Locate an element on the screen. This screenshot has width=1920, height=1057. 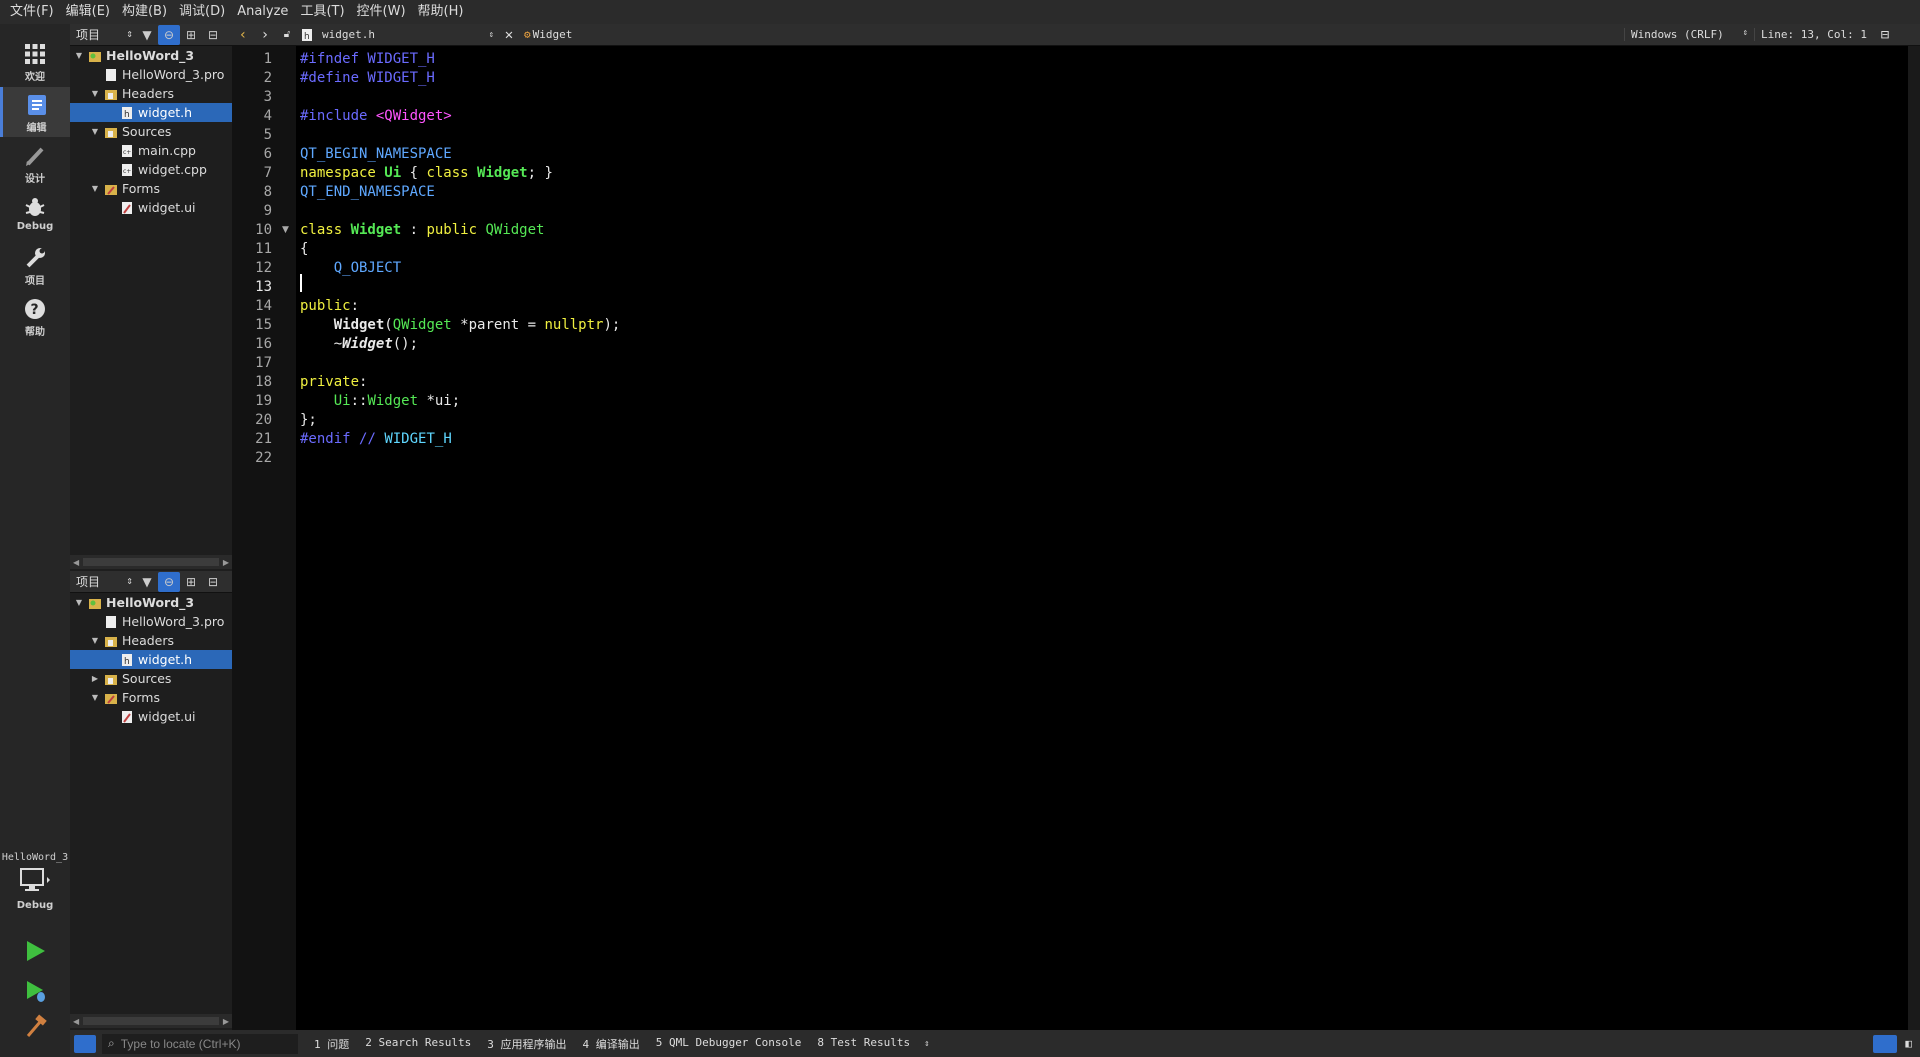
tree-item: c++ widget.cpp is located at coordinates (151, 169).